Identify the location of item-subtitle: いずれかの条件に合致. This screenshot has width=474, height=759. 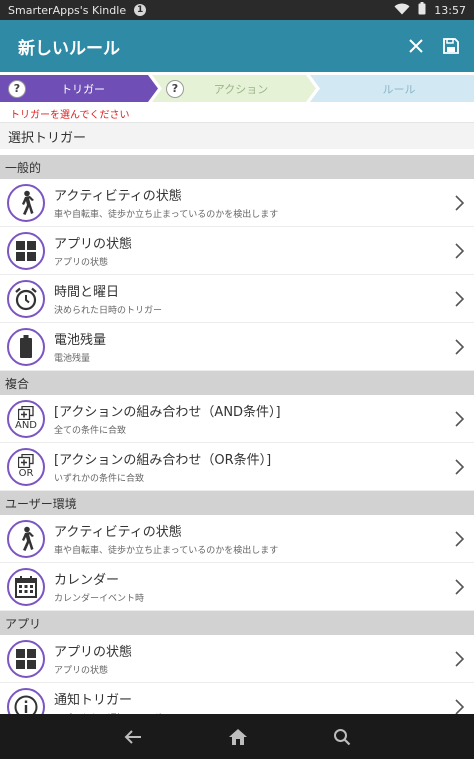
(99, 479).